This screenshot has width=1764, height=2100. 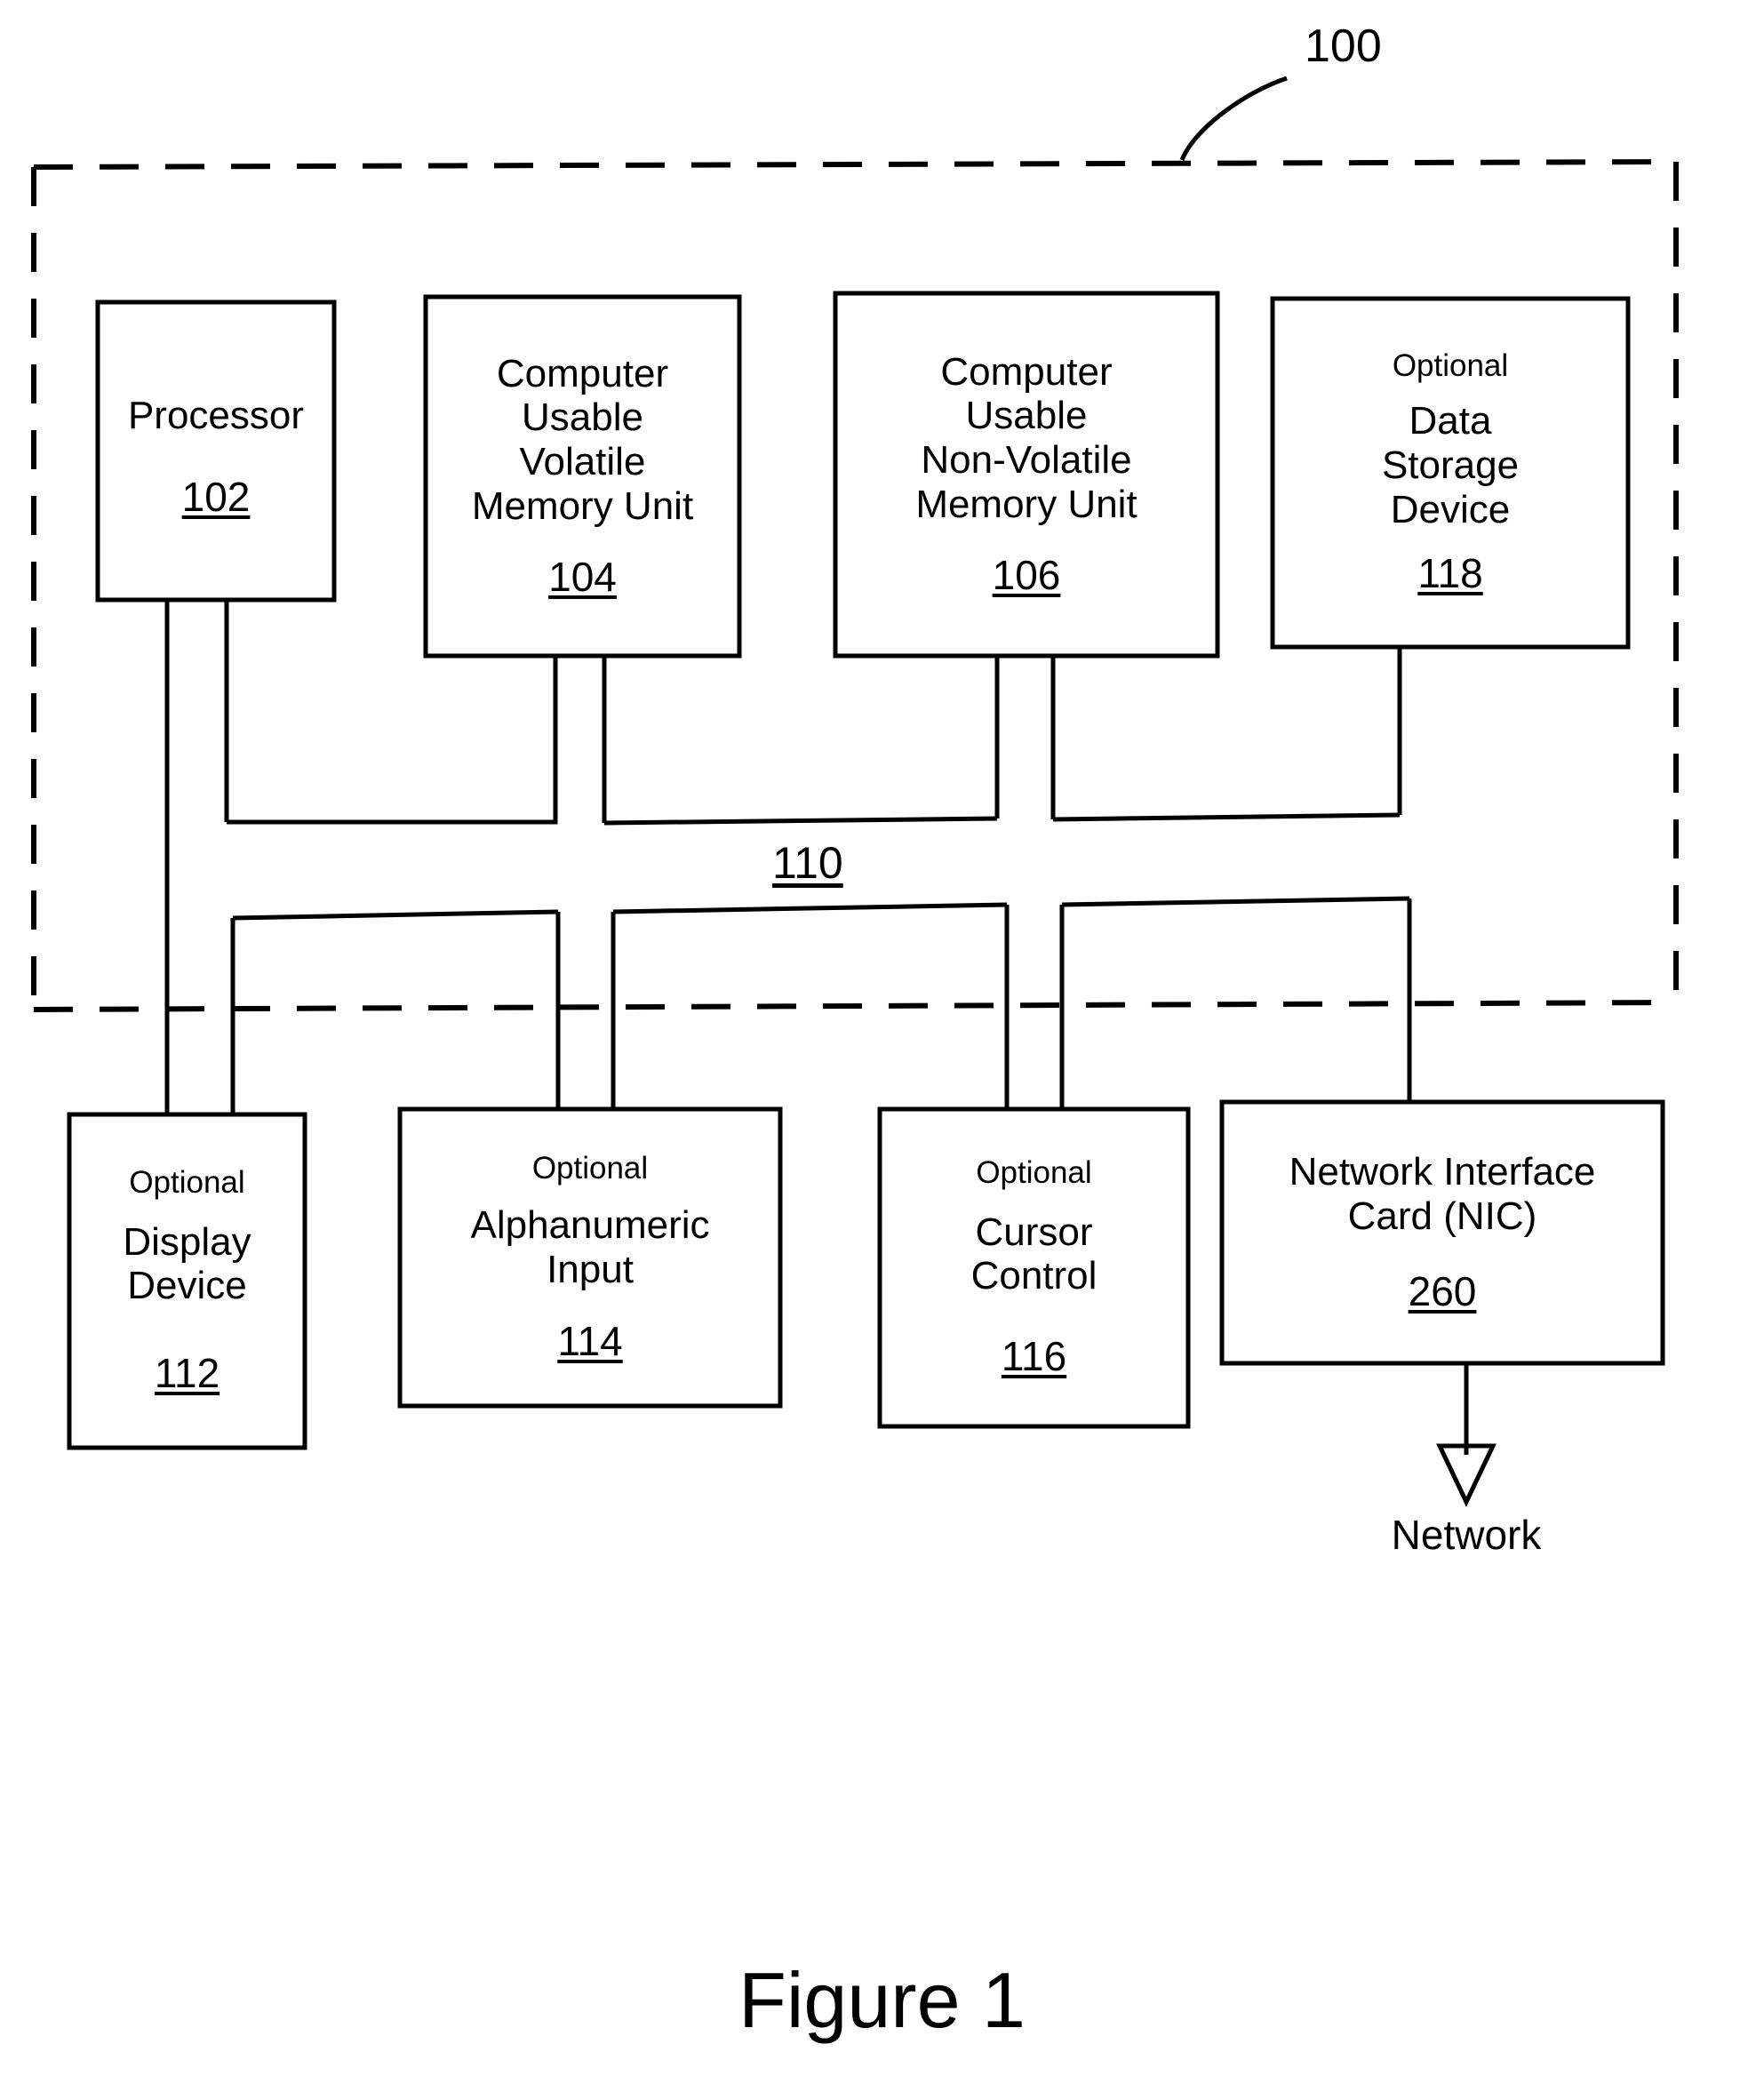 What do you see at coordinates (855, 1006) in the screenshot?
I see `system-boundary-bottom-edge` at bounding box center [855, 1006].